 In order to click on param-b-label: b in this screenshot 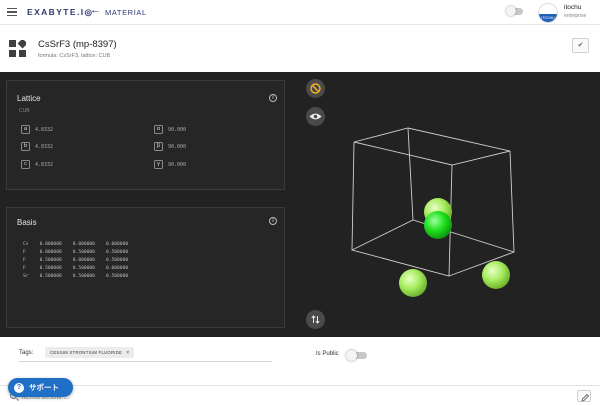, I will do `click(25, 146)`.